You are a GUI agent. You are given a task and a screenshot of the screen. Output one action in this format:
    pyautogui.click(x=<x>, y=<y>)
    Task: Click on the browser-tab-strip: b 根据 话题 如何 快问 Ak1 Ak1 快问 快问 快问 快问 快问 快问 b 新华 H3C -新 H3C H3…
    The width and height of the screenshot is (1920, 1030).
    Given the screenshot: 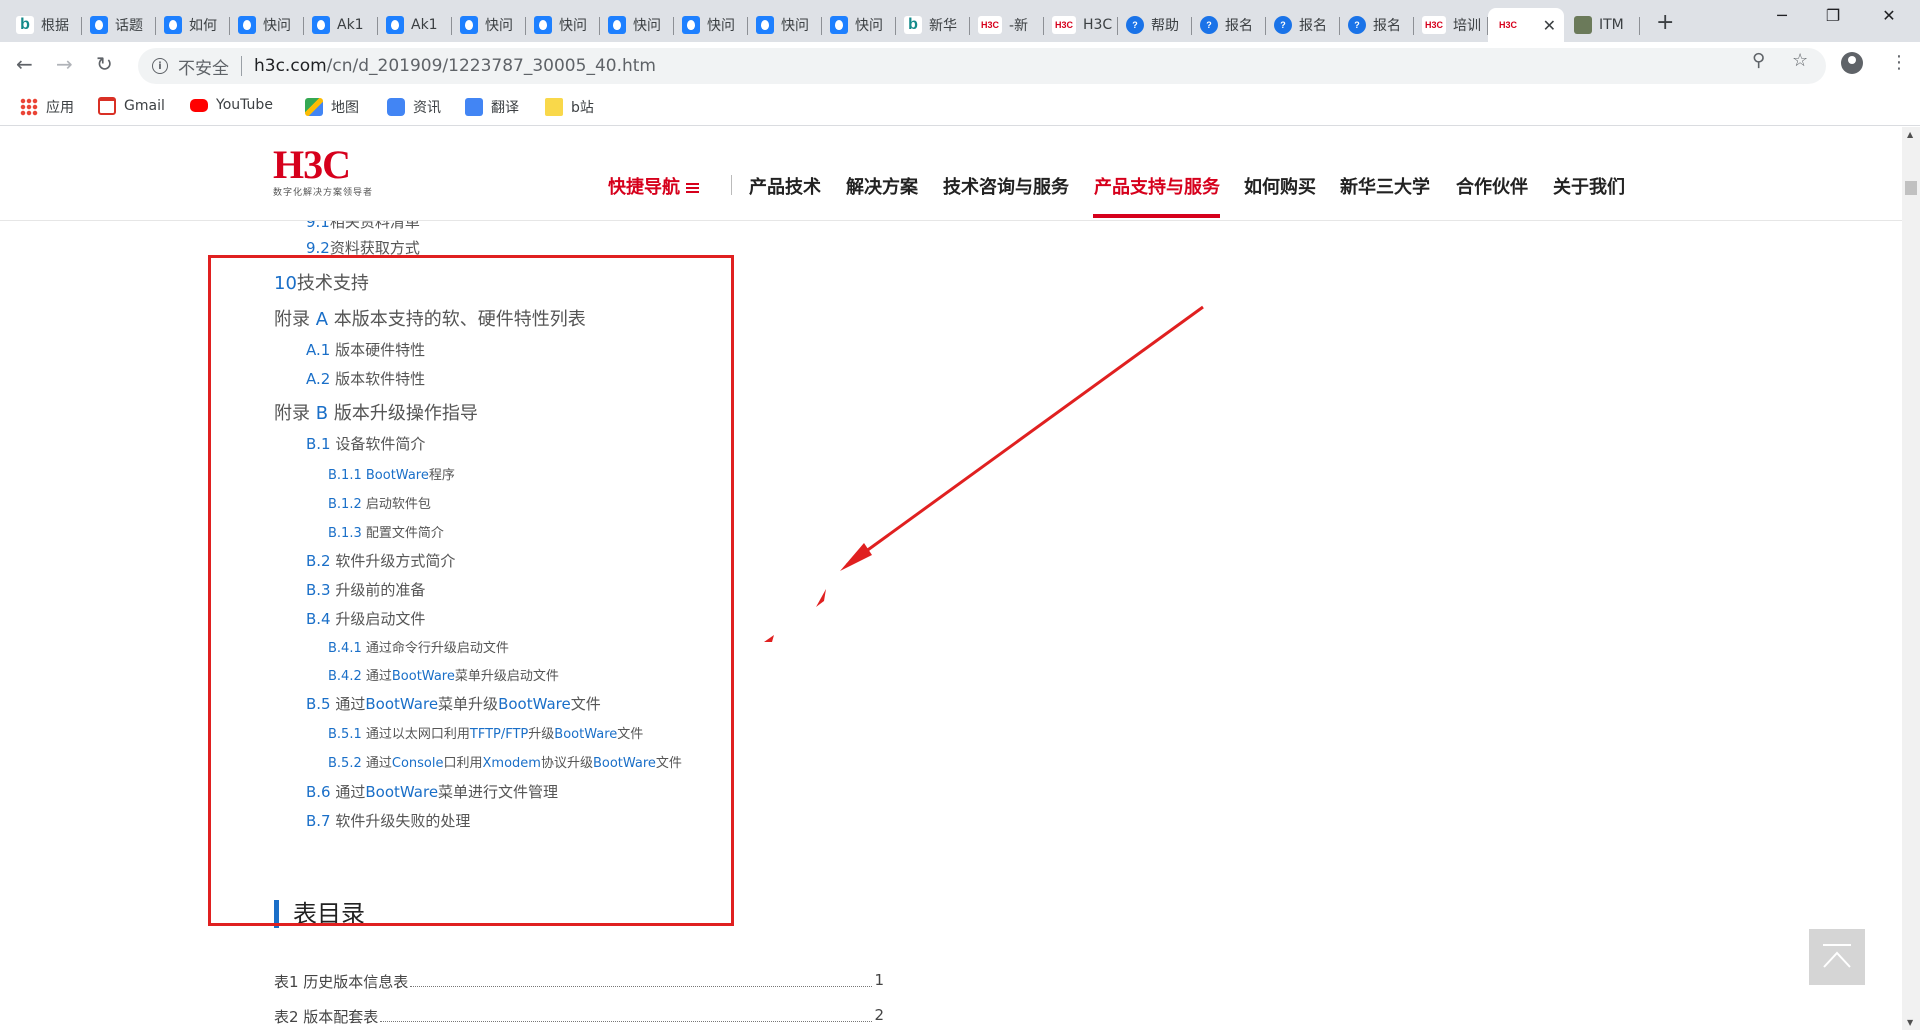 What is the action you would take?
    pyautogui.click(x=960, y=21)
    